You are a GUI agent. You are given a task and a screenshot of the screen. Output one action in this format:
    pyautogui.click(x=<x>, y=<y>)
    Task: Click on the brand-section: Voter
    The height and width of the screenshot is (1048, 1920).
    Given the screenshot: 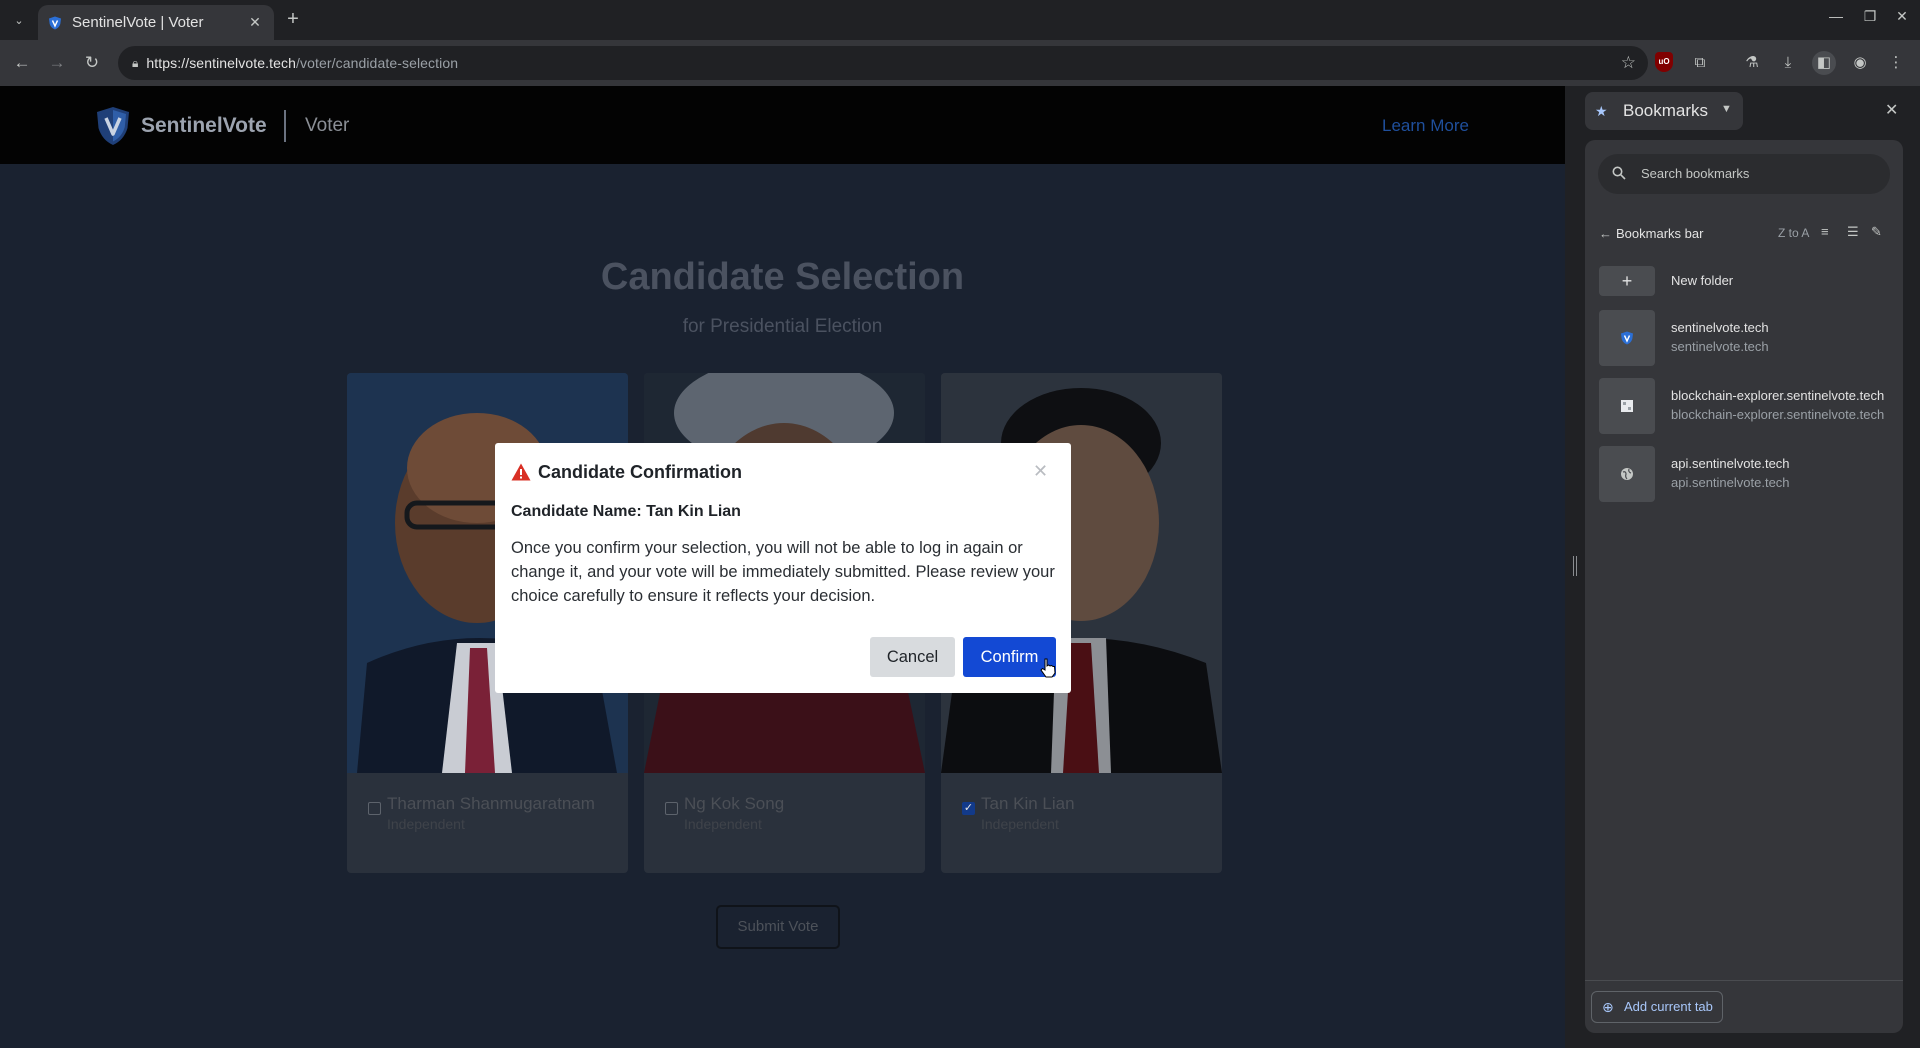 What is the action you would take?
    pyautogui.click(x=327, y=125)
    